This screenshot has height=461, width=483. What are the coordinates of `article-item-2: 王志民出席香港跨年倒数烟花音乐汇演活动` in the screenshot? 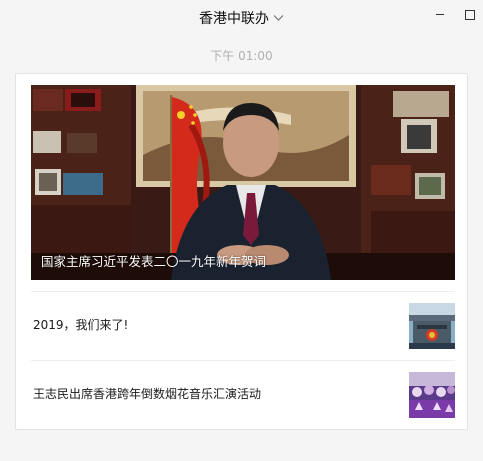 It's located at (243, 395).